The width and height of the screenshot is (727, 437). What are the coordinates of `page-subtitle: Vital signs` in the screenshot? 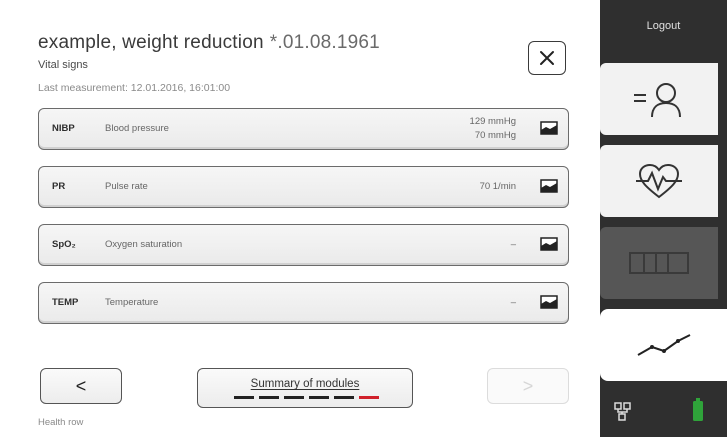 It's located at (63, 65).